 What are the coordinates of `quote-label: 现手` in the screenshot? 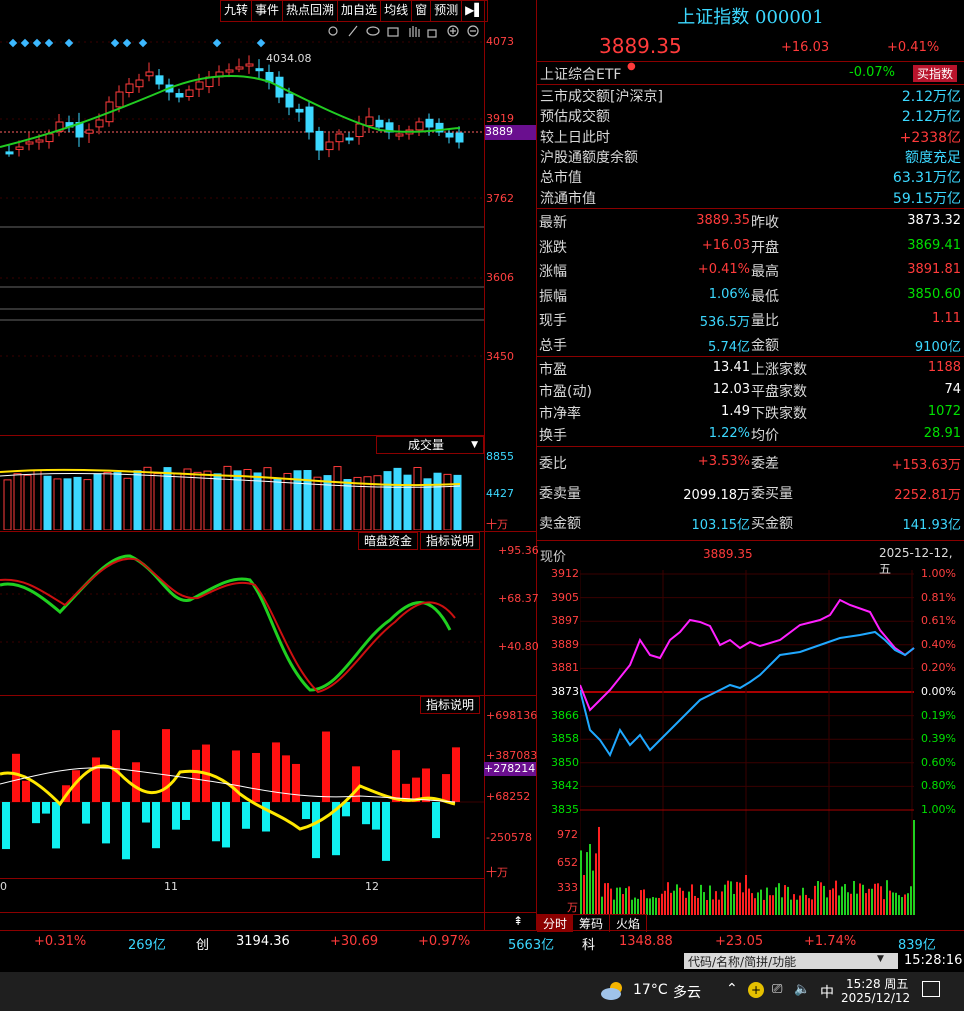 It's located at (553, 321).